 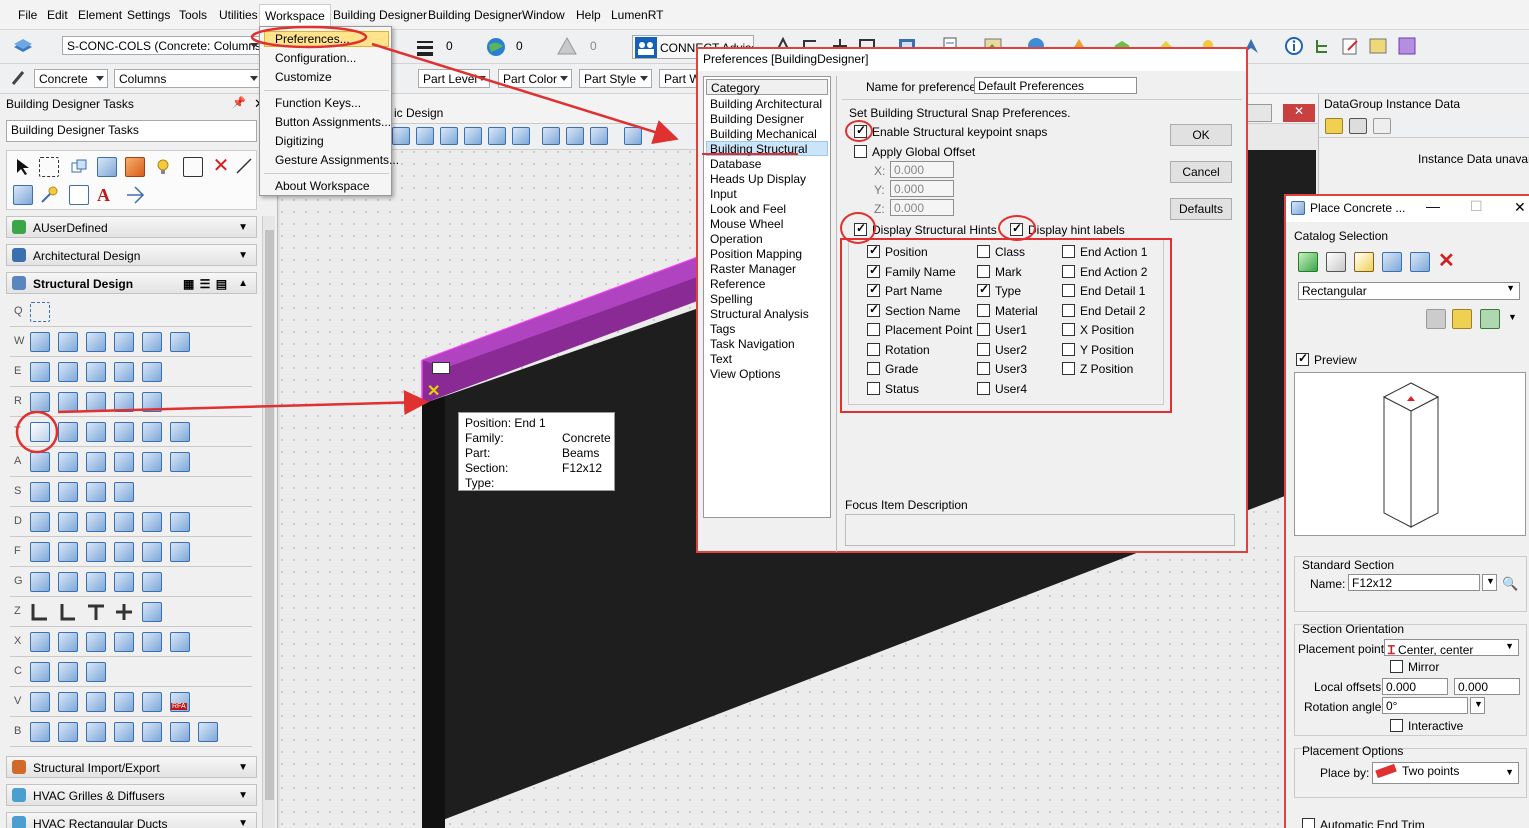 What do you see at coordinates (57, 15) in the screenshot?
I see `menu-edit: Edit` at bounding box center [57, 15].